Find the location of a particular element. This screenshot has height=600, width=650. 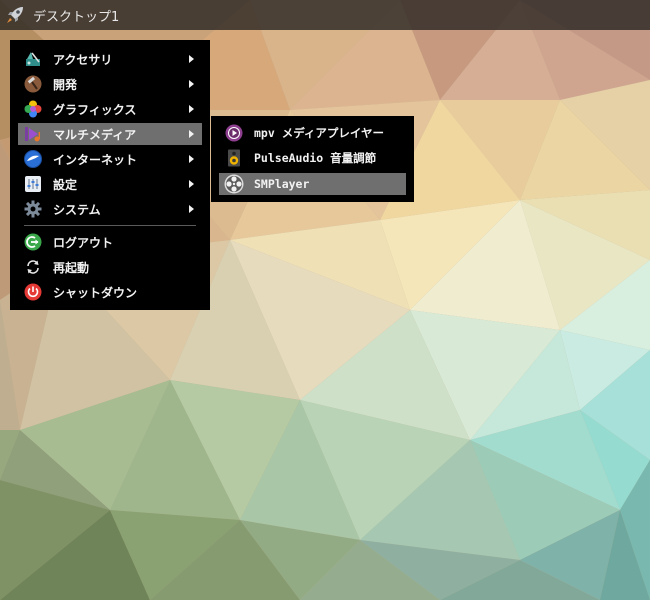

multimedia-icon is located at coordinates (33, 134).